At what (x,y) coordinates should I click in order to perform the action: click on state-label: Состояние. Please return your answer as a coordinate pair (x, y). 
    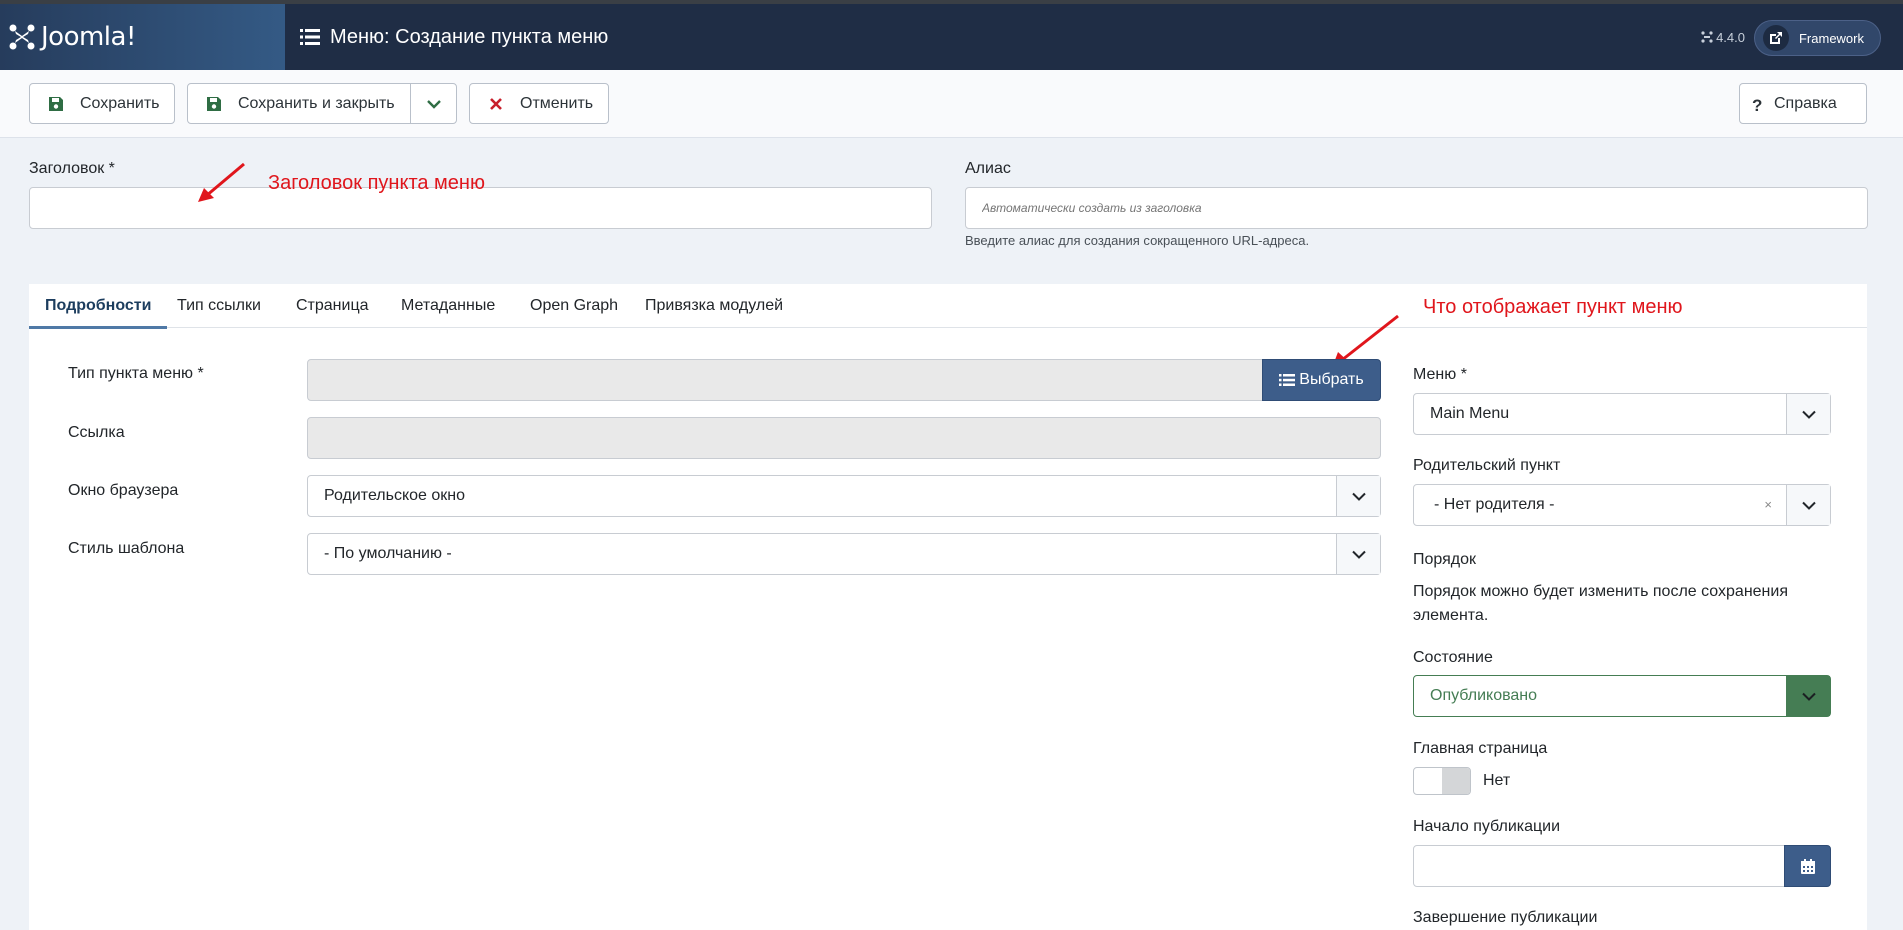
    Looking at the image, I should click on (1453, 657).